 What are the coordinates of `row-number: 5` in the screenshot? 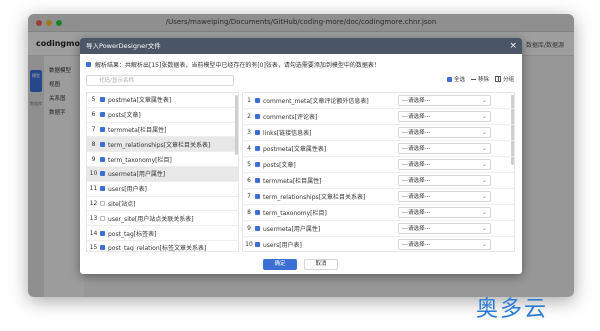 It's located at (249, 164).